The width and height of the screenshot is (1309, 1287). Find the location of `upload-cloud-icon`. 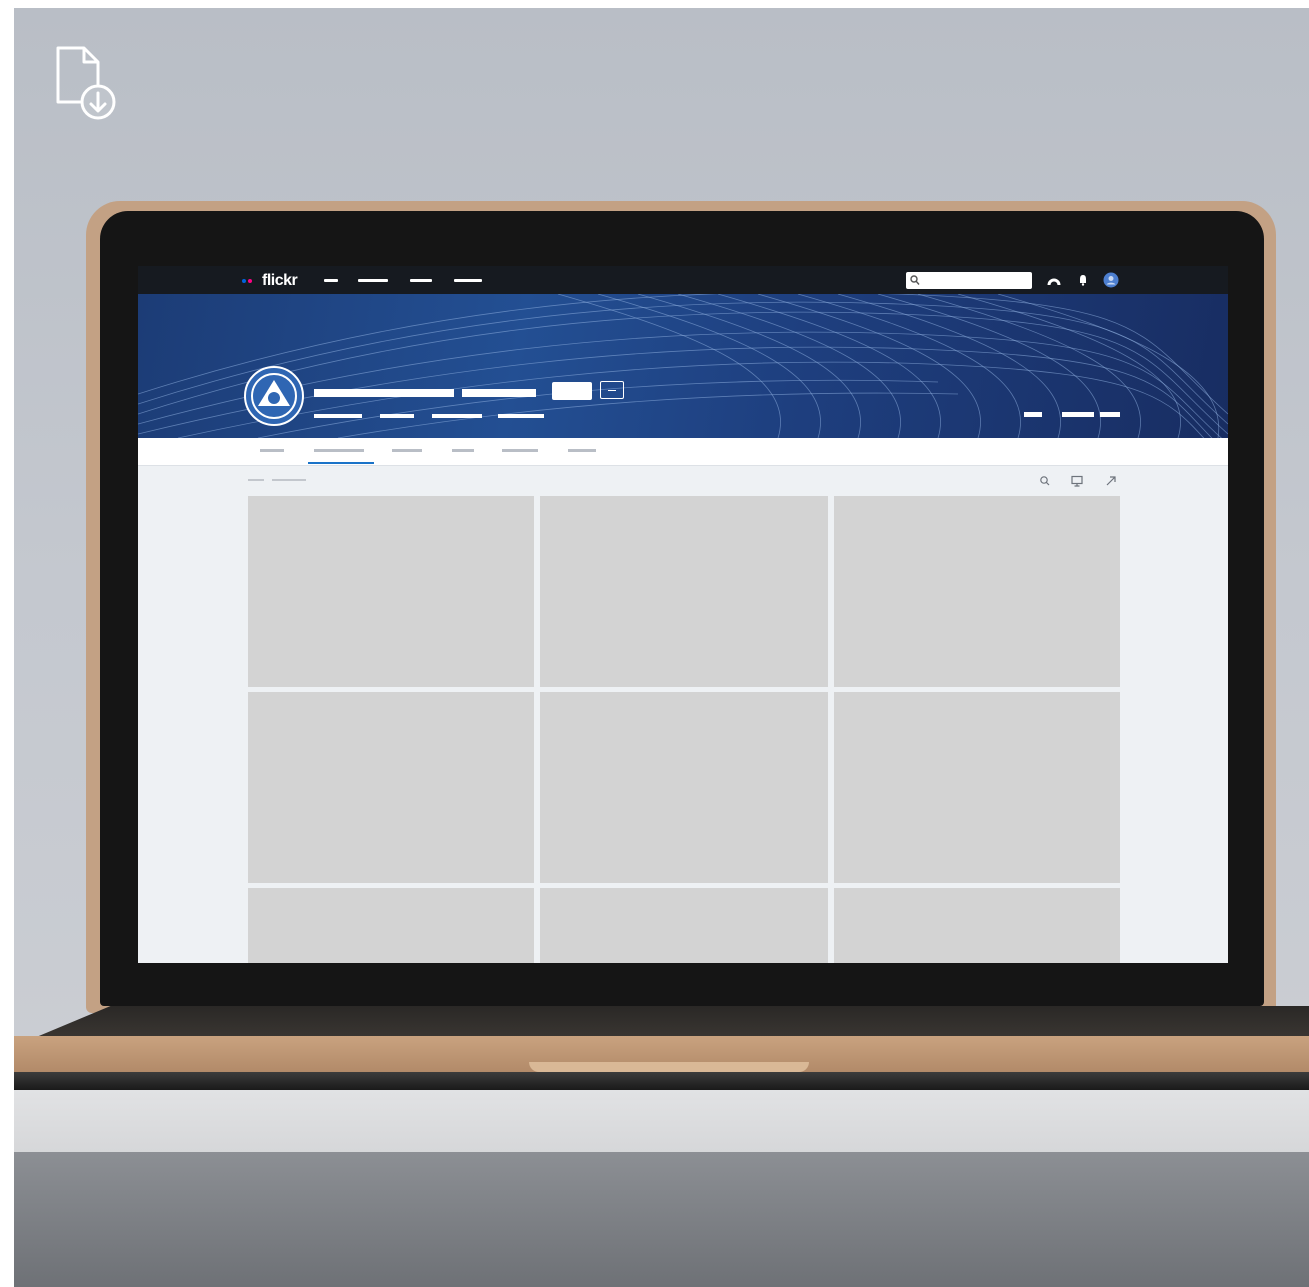

upload-cloud-icon is located at coordinates (1054, 280).